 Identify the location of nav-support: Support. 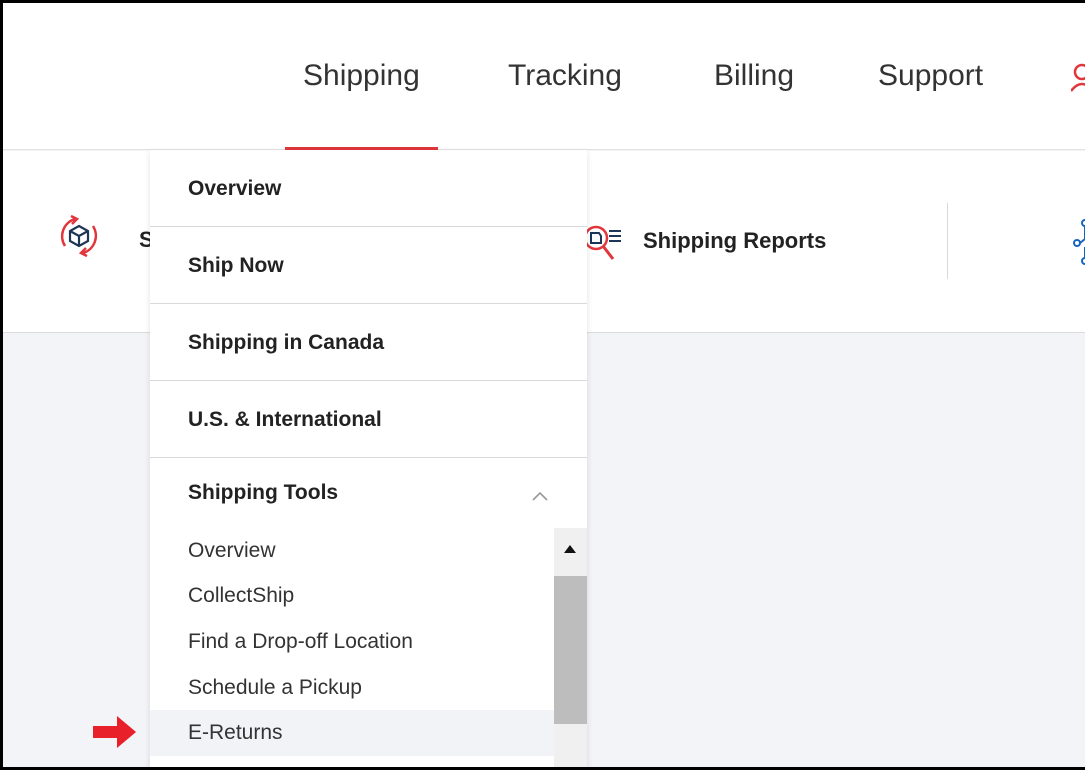
(930, 76).